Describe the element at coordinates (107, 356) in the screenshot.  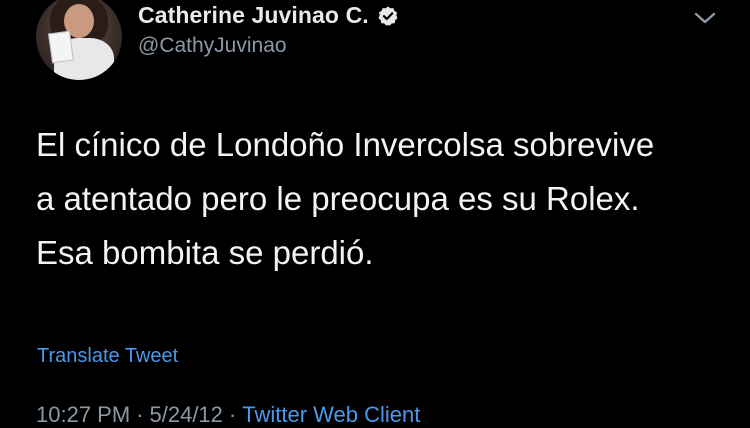
I see `translate-tweet-link: Translate Tweet` at that location.